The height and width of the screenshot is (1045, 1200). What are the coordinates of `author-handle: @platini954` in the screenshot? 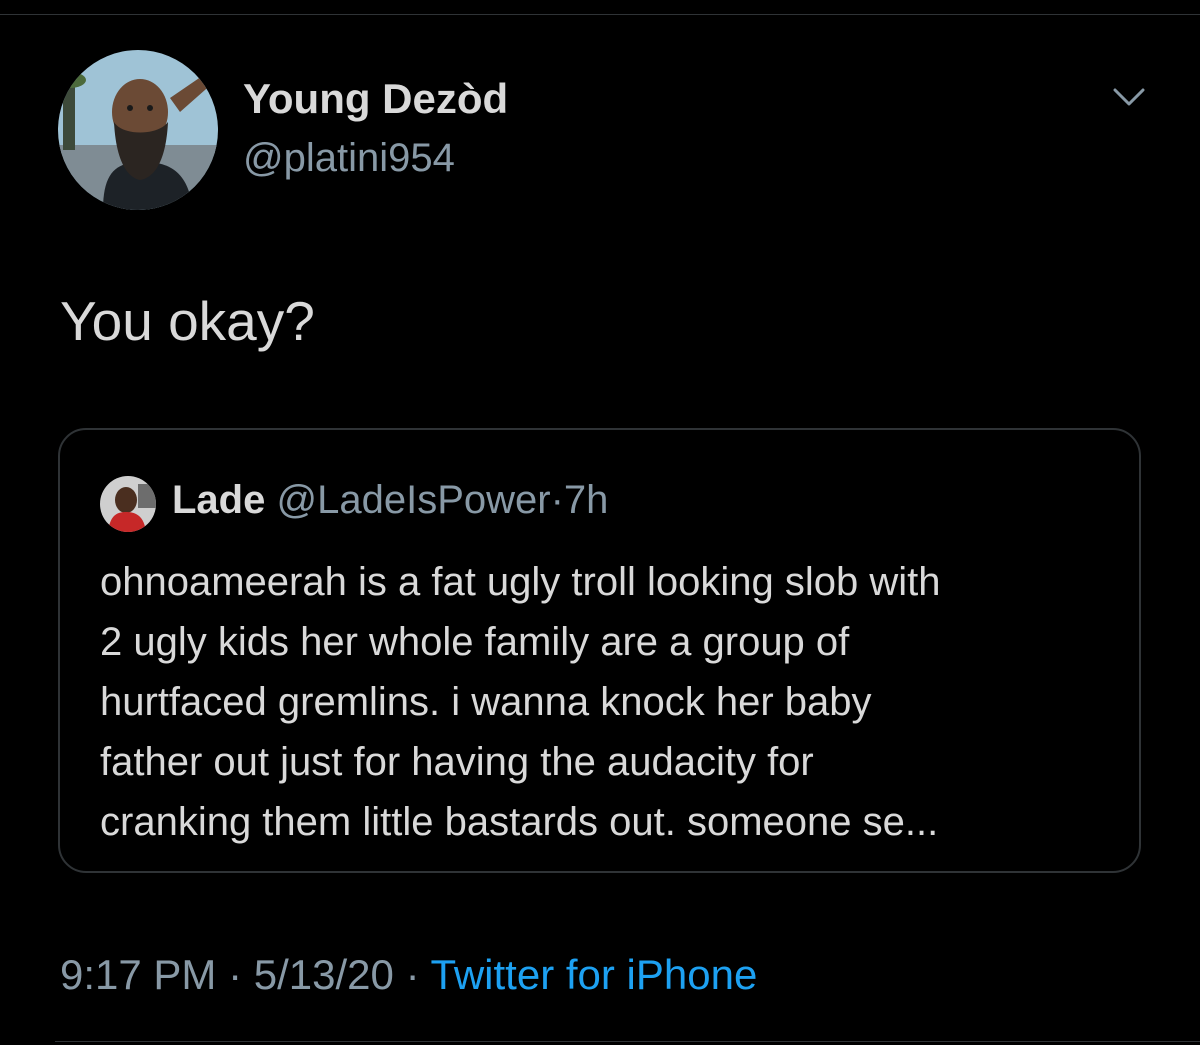 It's located at (349, 158).